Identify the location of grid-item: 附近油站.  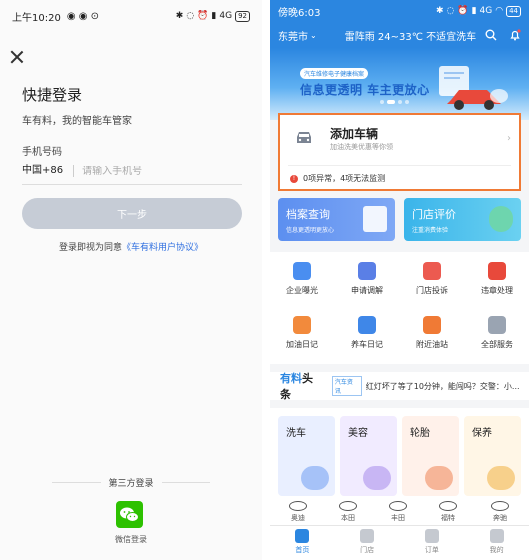
(432, 335).